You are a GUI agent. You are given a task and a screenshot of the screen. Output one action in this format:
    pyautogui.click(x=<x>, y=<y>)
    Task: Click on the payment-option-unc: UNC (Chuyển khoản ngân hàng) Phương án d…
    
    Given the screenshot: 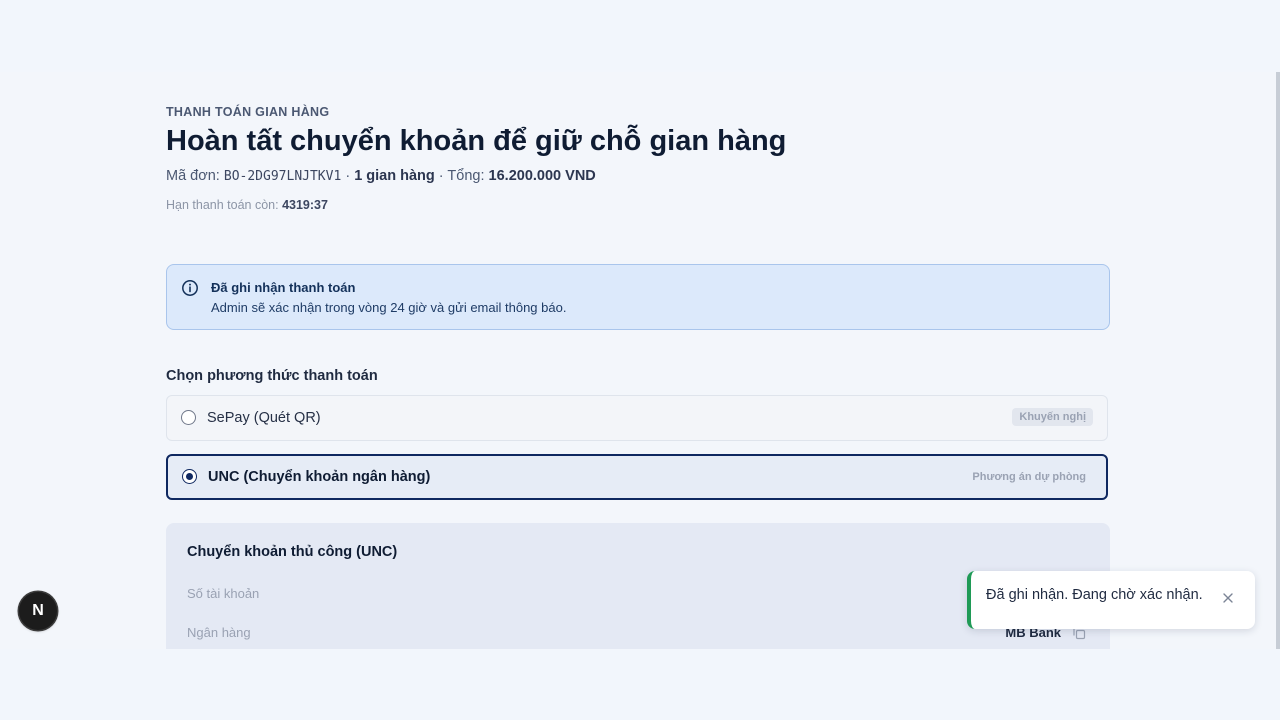 What is the action you would take?
    pyautogui.click(x=637, y=477)
    